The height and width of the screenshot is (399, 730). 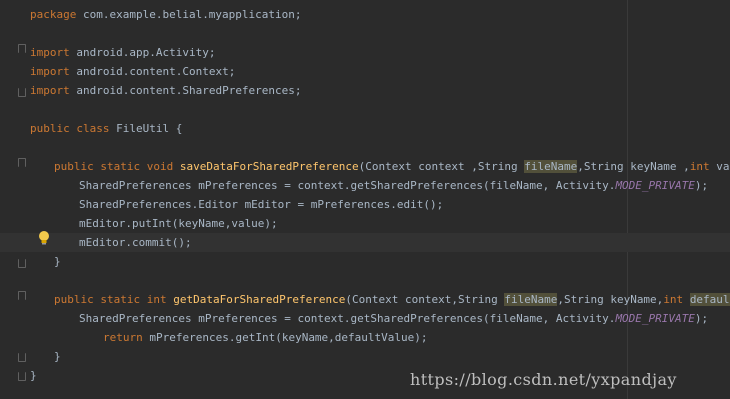 I want to click on watermark-url: https://blog.csdn.net/yxpandjay, so click(x=543, y=379).